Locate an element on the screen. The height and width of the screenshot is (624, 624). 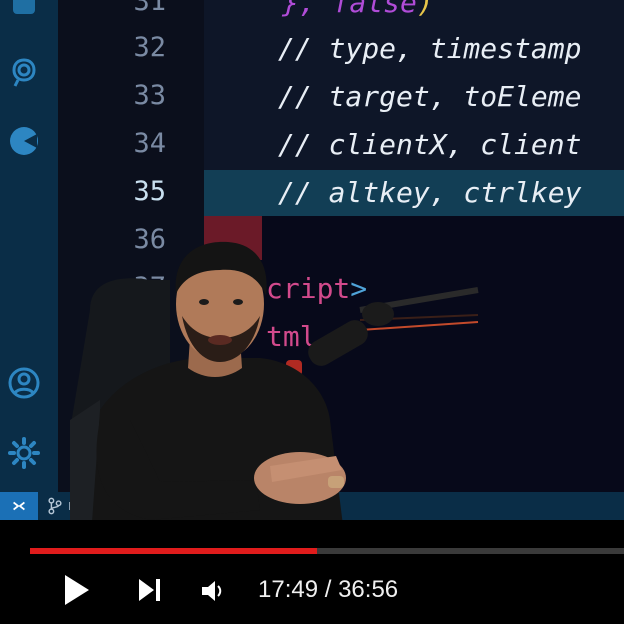
play-icon is located at coordinates (77, 590).